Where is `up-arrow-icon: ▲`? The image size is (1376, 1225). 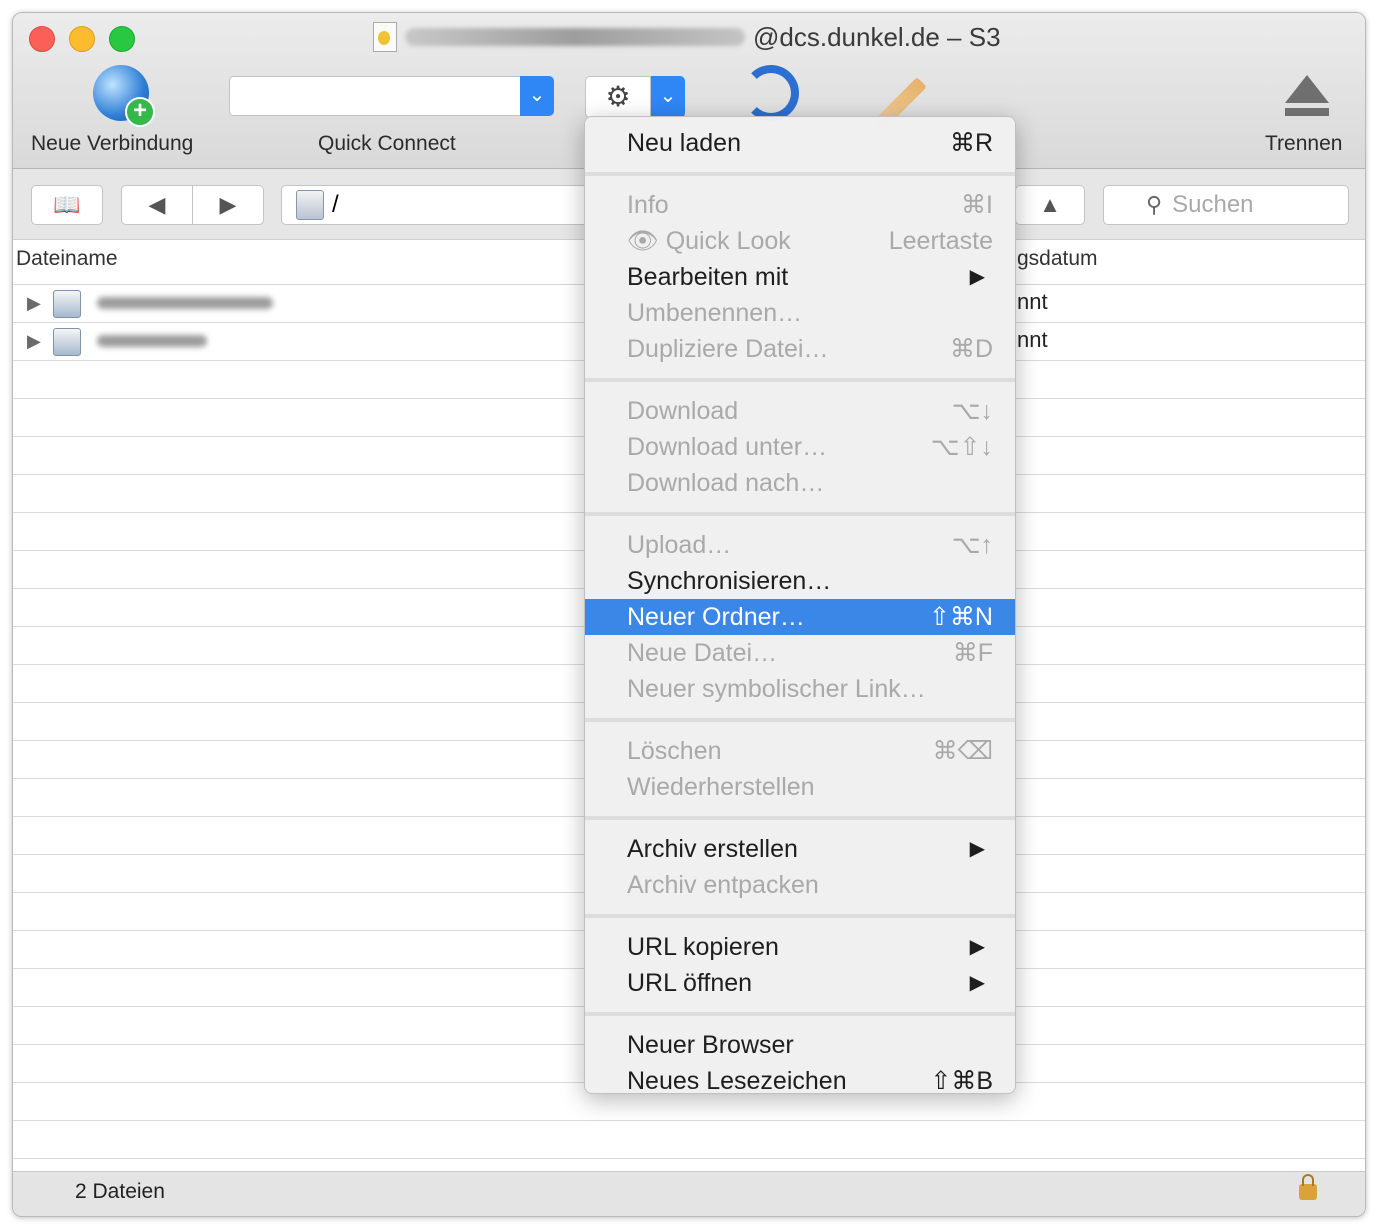 up-arrow-icon: ▲ is located at coordinates (1050, 204).